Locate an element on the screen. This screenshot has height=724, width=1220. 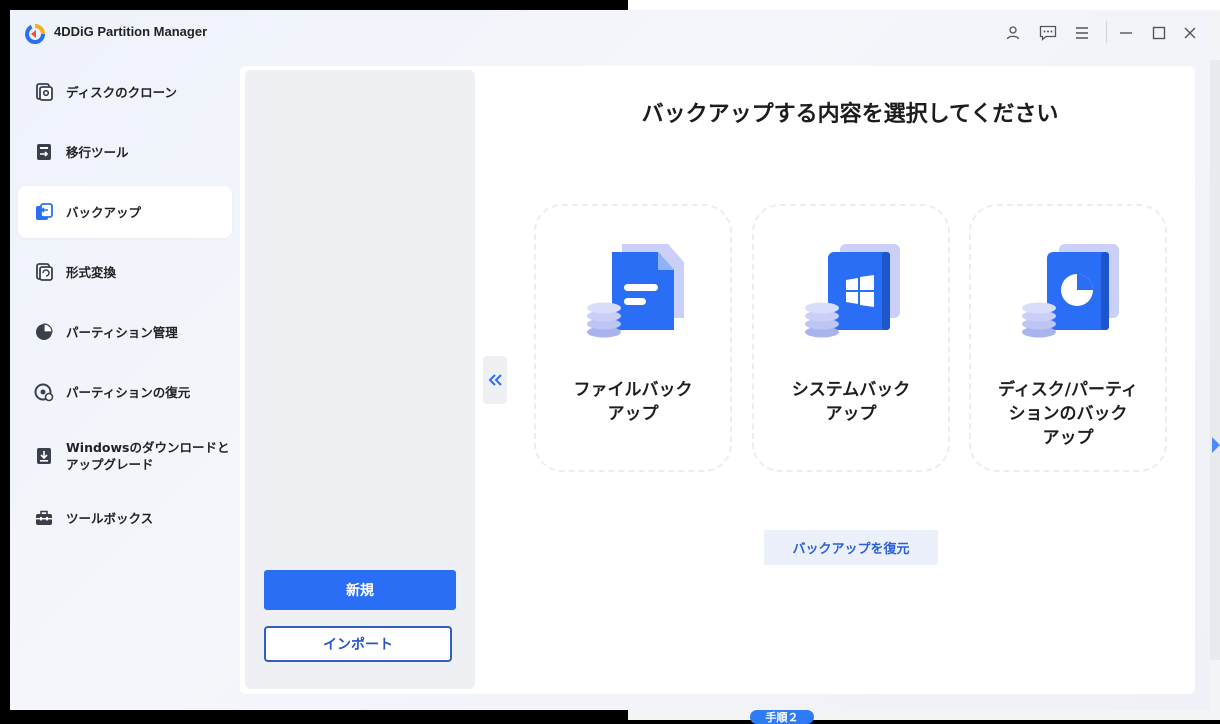
background-step-badge: 手順２ is located at coordinates (782, 717).